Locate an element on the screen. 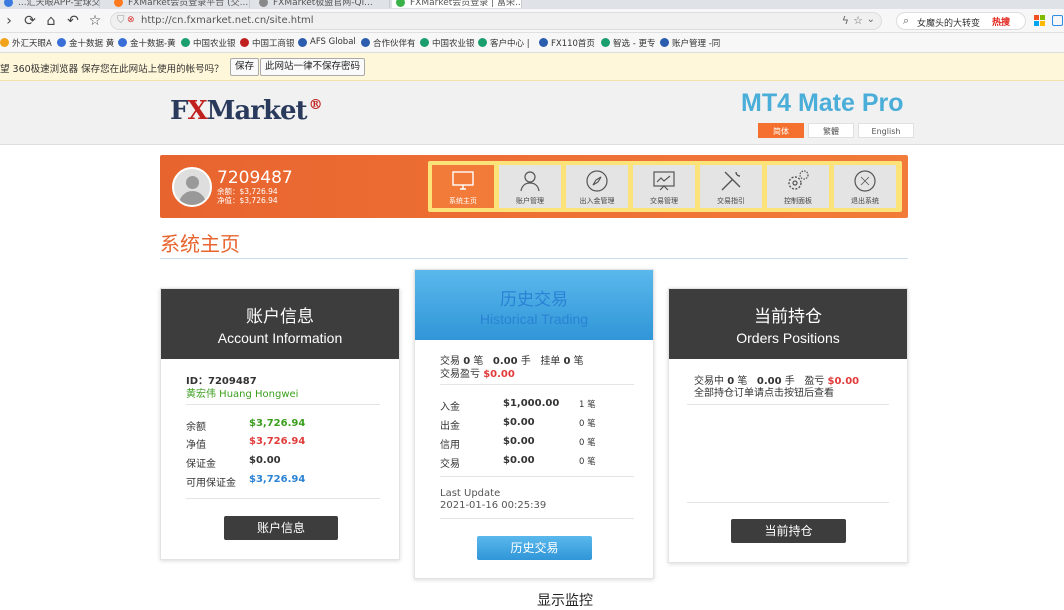 This screenshot has height=610, width=1064. hot-search-badge: 热搜 is located at coordinates (1001, 21).